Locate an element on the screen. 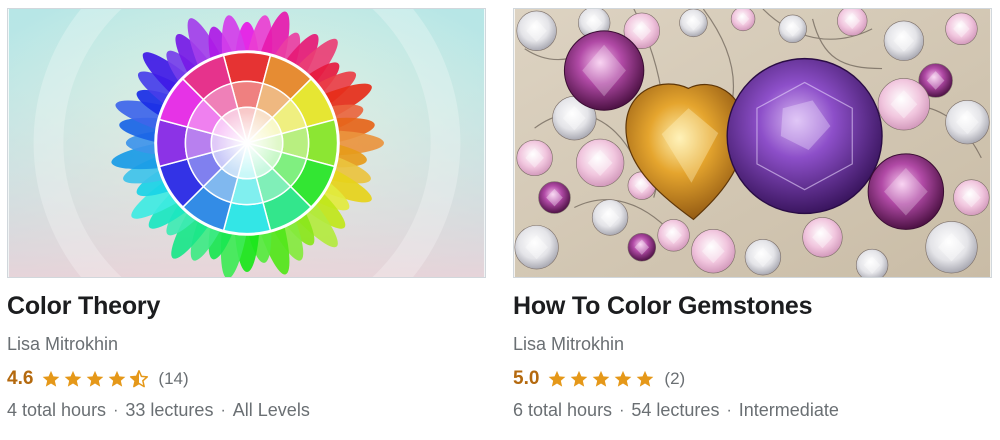  total-hours: 6 total hours is located at coordinates (563, 410).